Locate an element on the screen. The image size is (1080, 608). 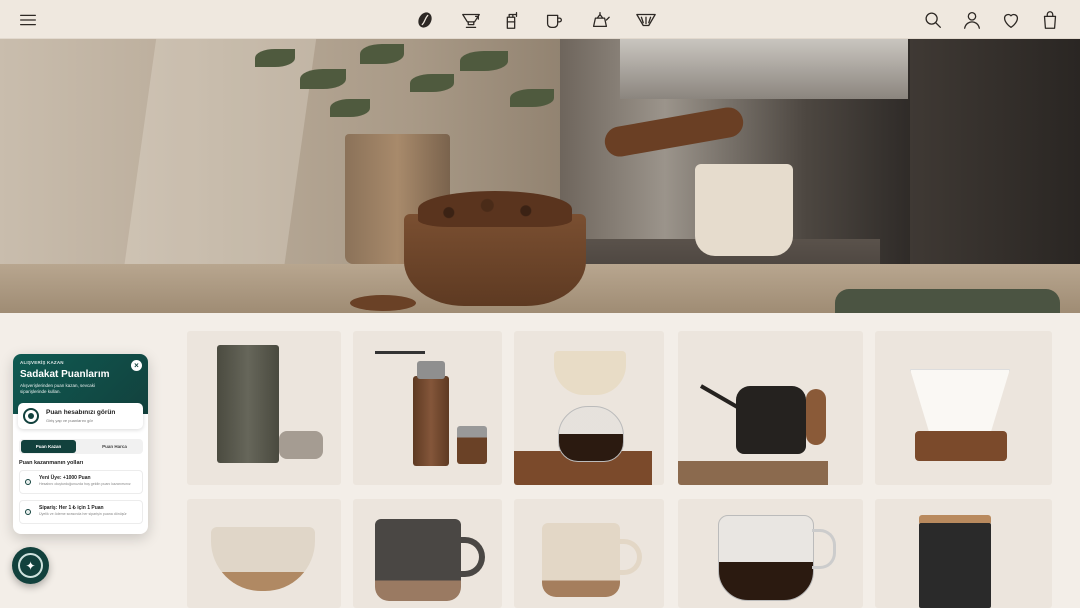
loyalty-title: Sadakat Puanlarım is located at coordinates (65, 374).